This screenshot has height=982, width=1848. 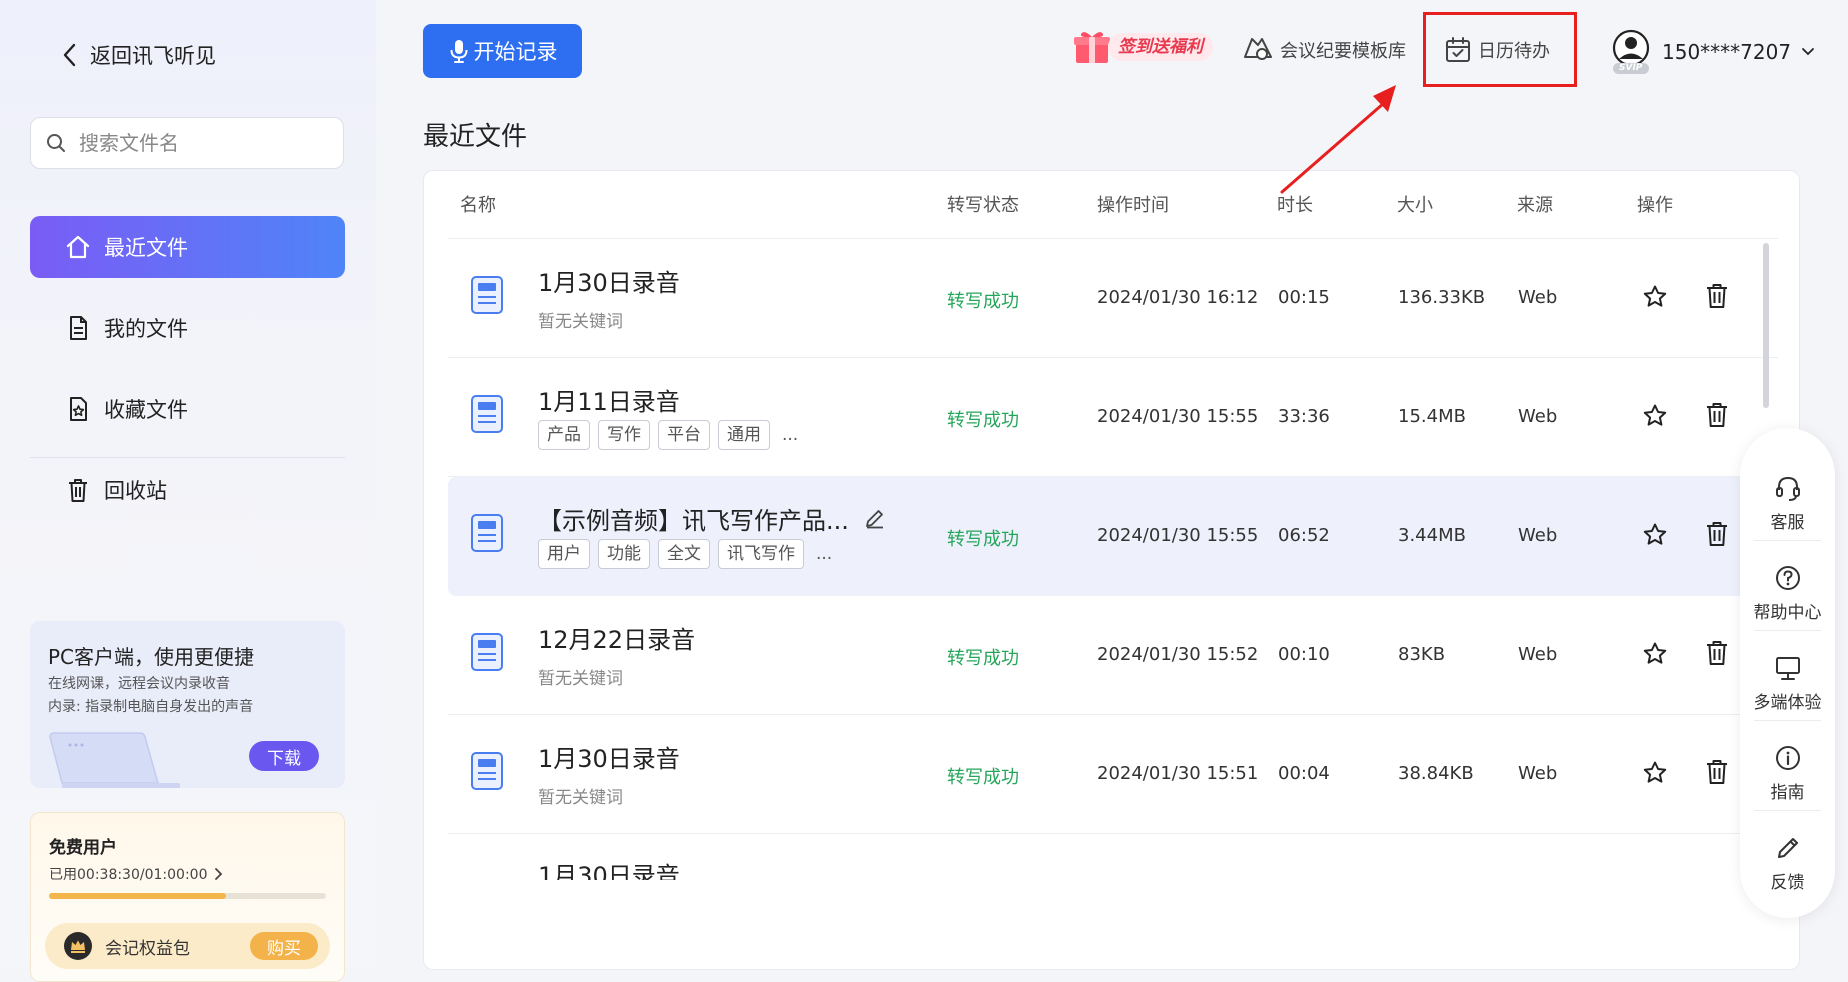 I want to click on search-box, so click(x=187, y=143).